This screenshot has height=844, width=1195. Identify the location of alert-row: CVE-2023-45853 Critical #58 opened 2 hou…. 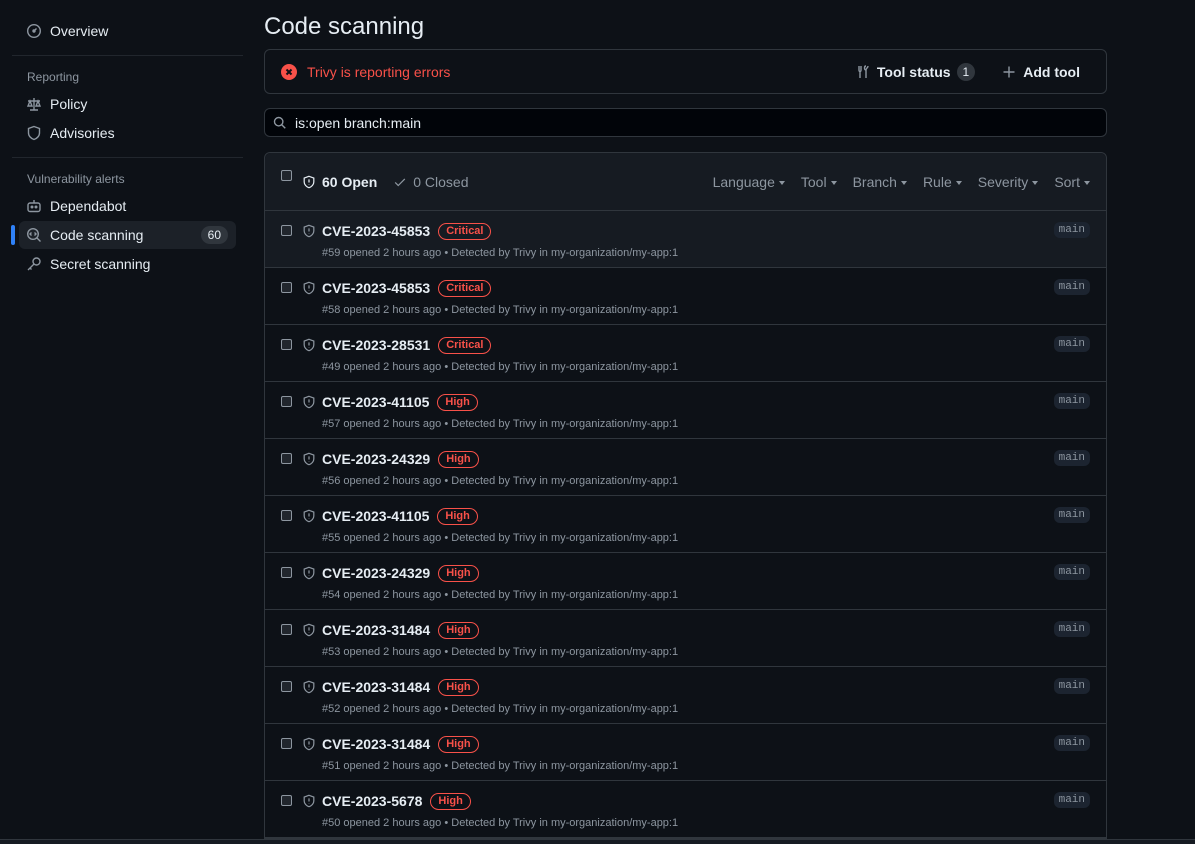
(685, 296).